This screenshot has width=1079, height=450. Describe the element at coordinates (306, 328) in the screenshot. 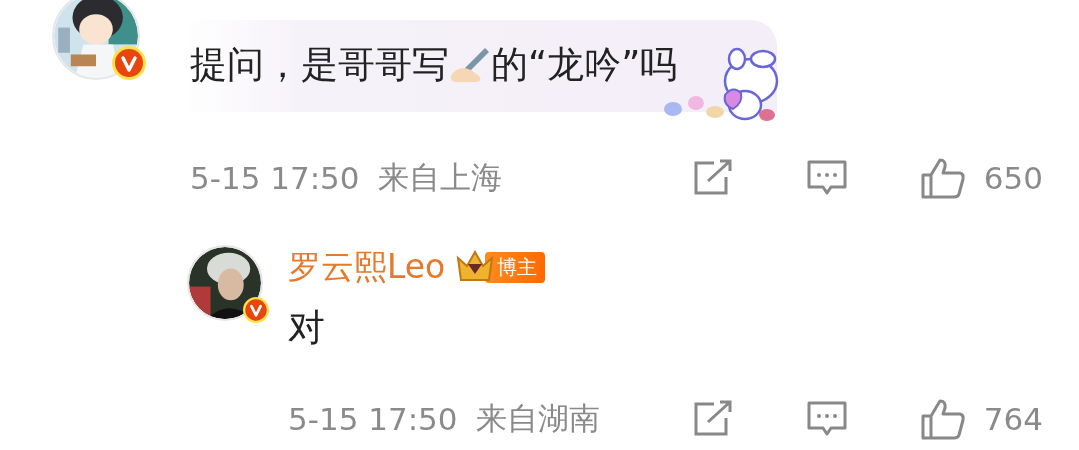

I see `comment-text: 对` at that location.